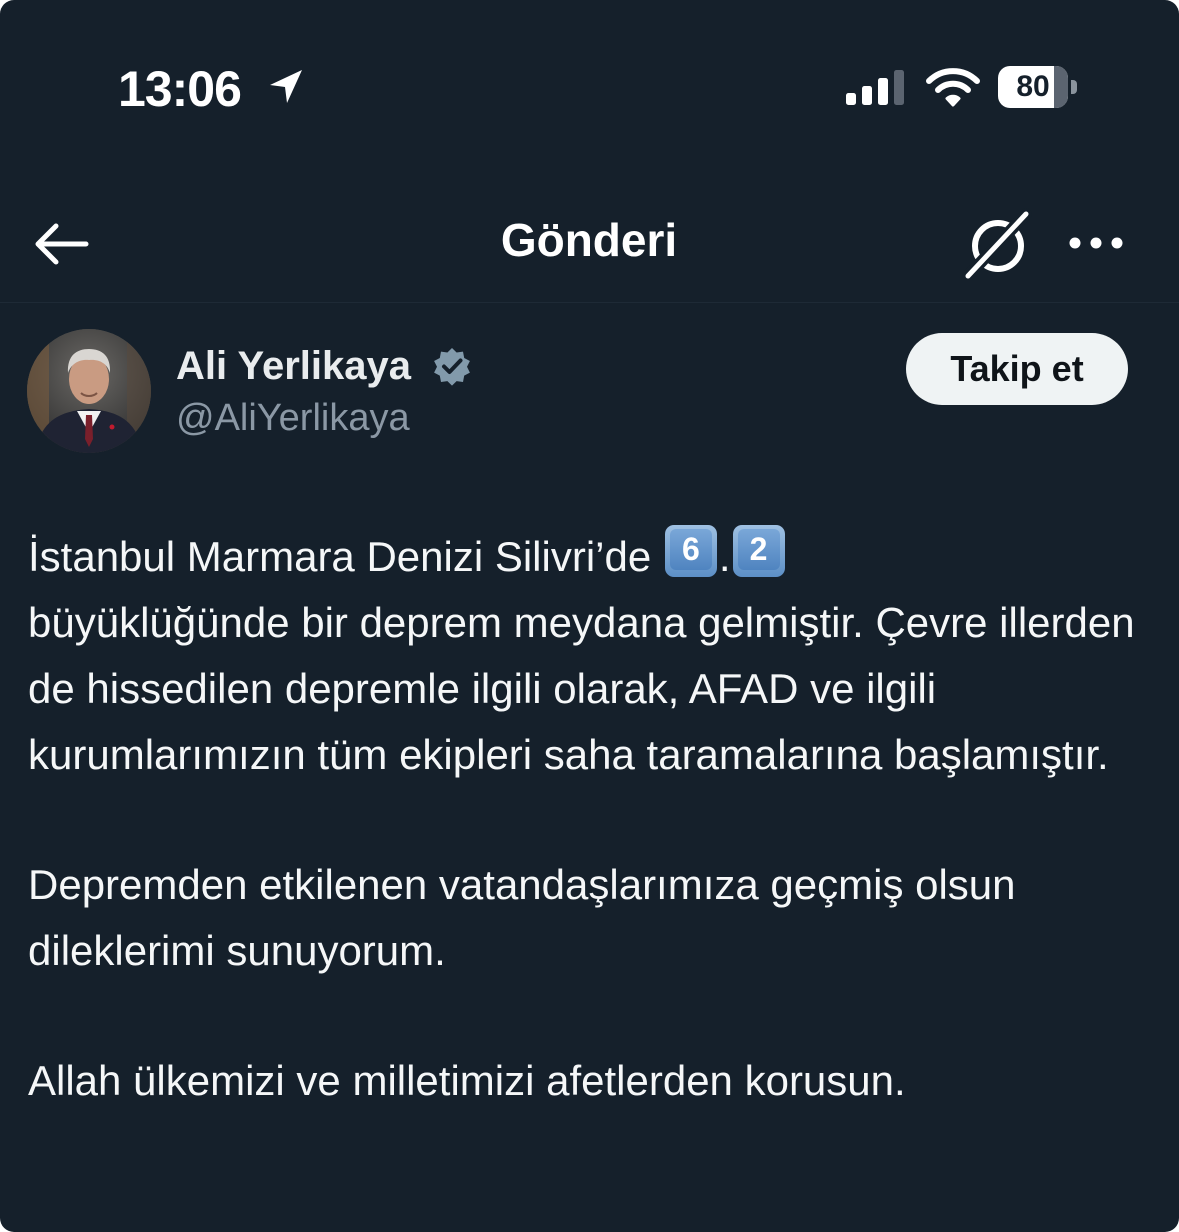 This screenshot has height=1232, width=1179. I want to click on battery-indicator: 80, so click(1037, 87).